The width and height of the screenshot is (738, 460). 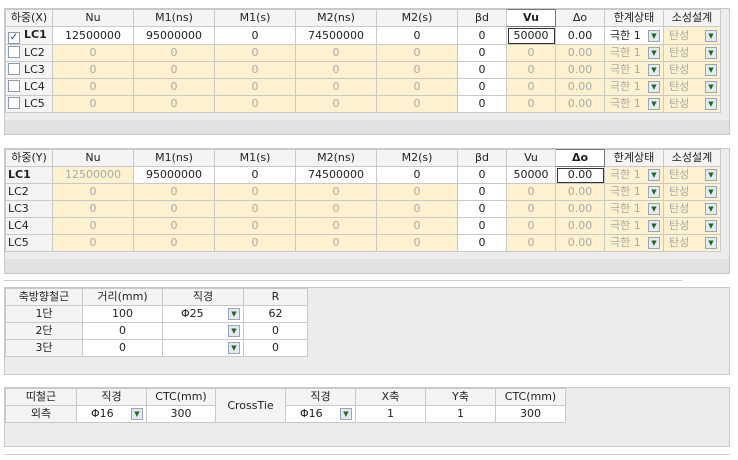 I want to click on y-axis-cell: 1, so click(x=460, y=414).